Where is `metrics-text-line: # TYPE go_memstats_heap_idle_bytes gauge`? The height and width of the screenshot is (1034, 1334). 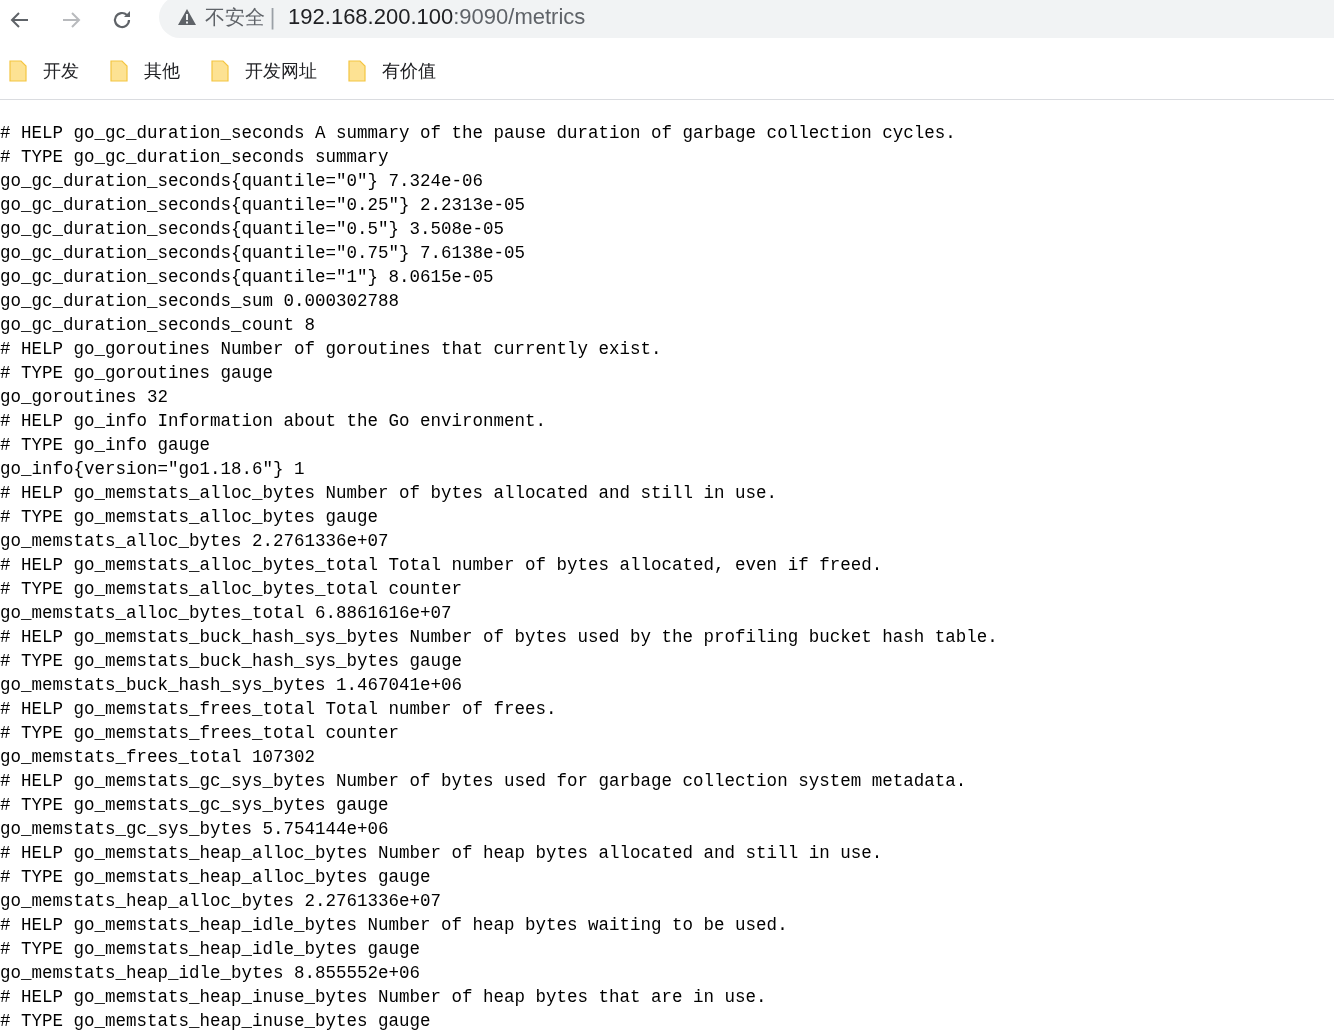
metrics-text-line: # TYPE go_memstats_heap_idle_bytes gauge is located at coordinates (211, 949).